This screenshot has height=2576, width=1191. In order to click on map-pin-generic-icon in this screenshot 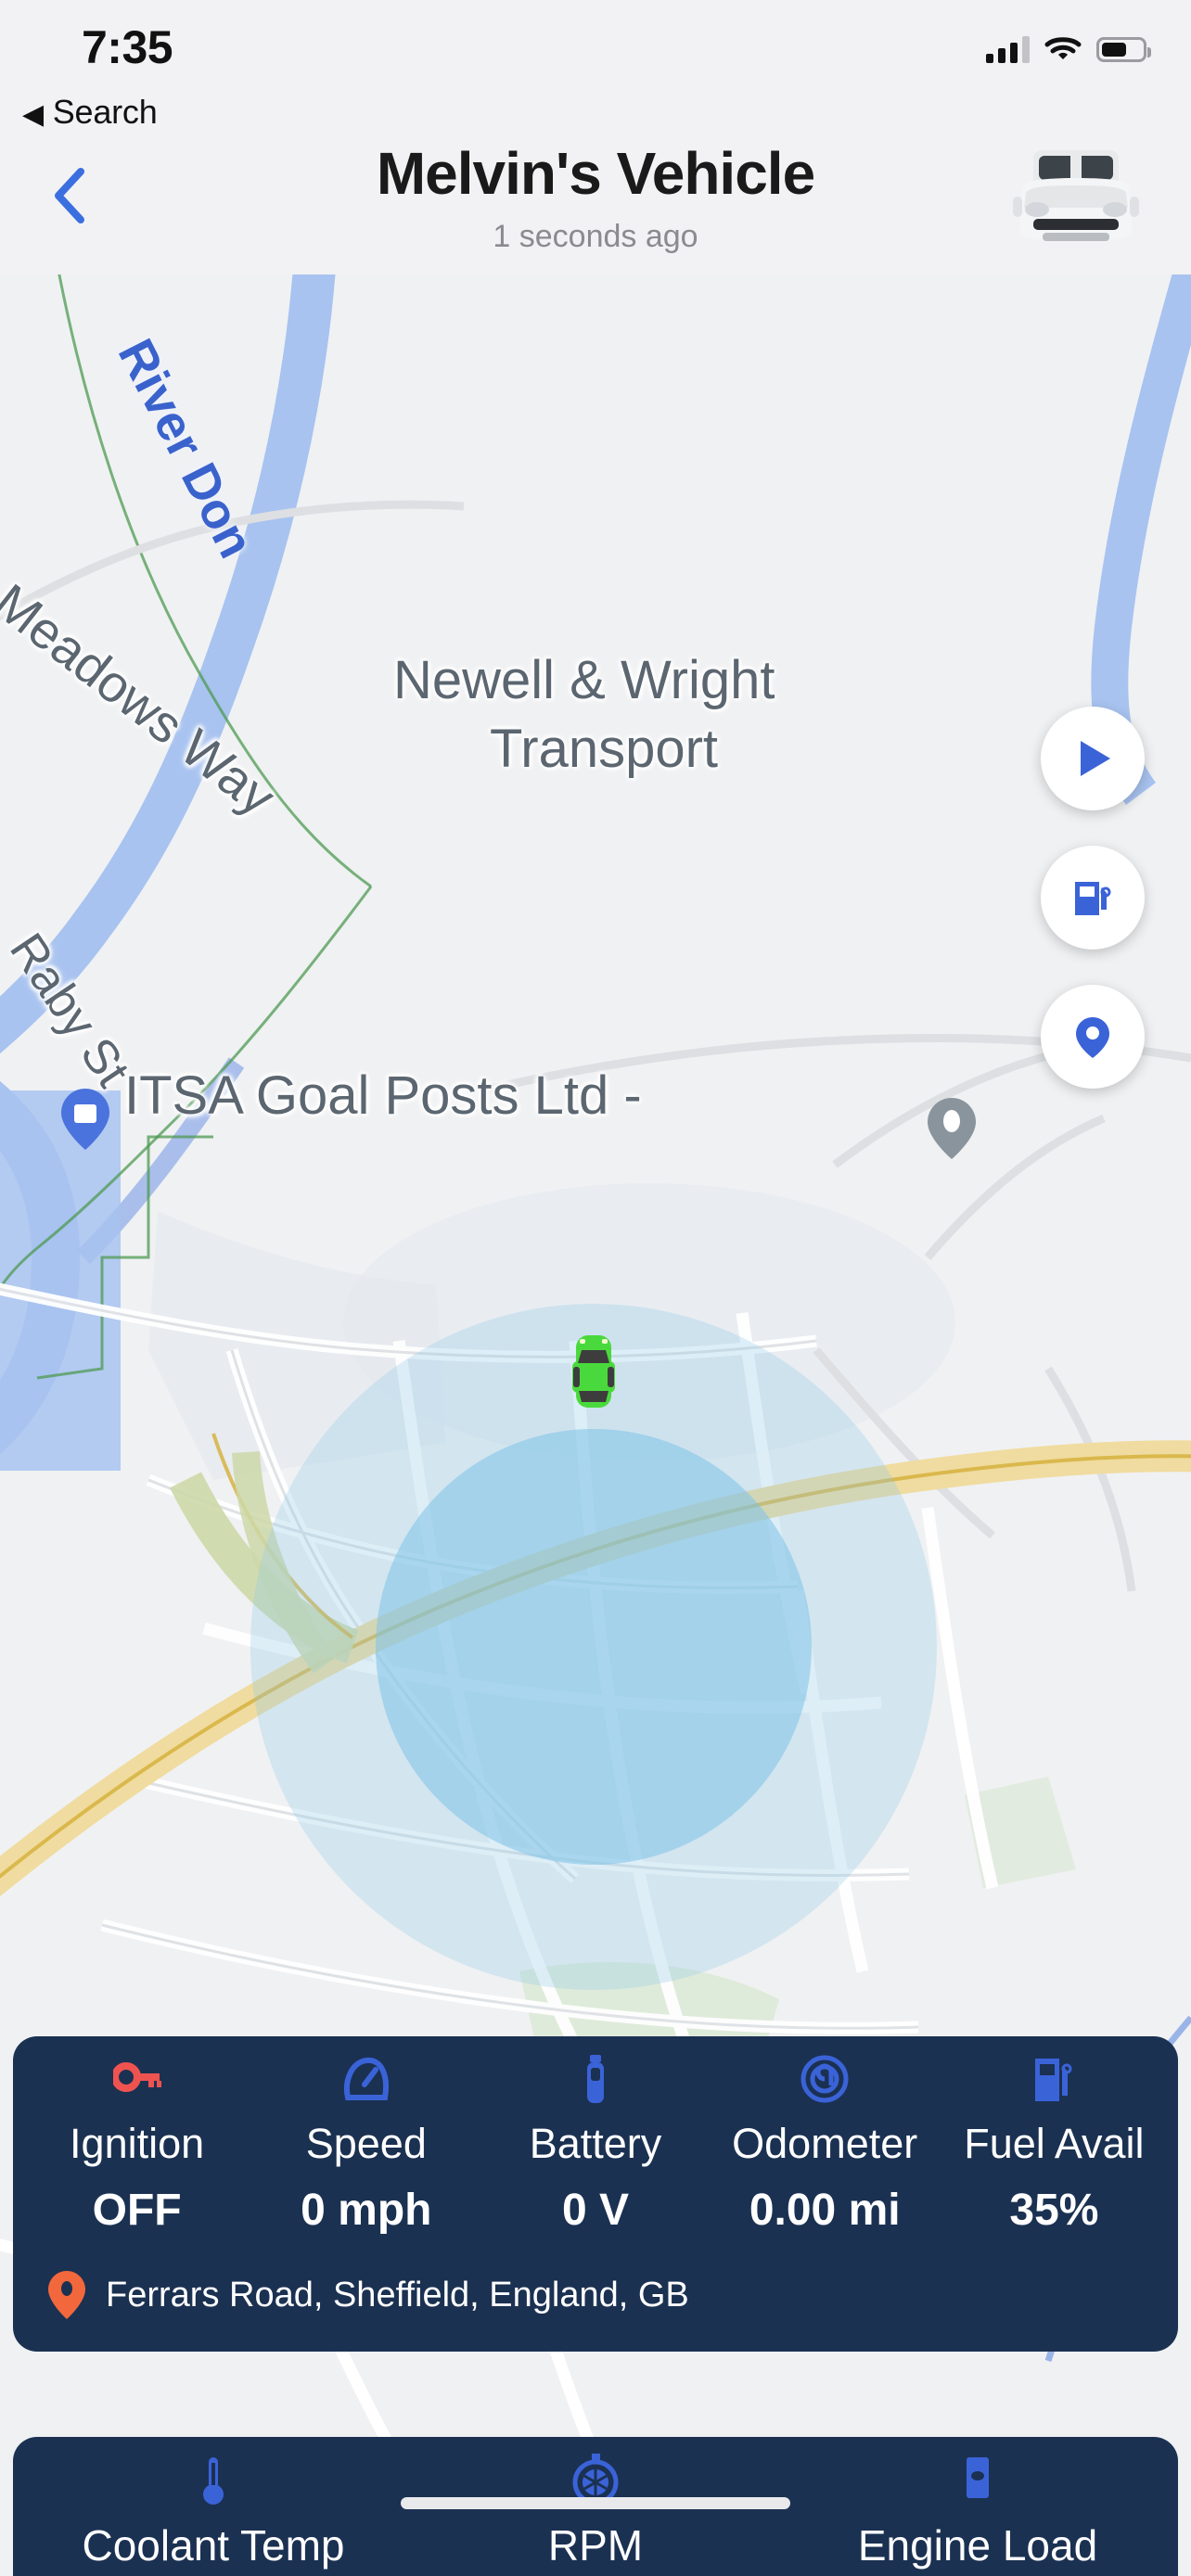, I will do `click(952, 1129)`.